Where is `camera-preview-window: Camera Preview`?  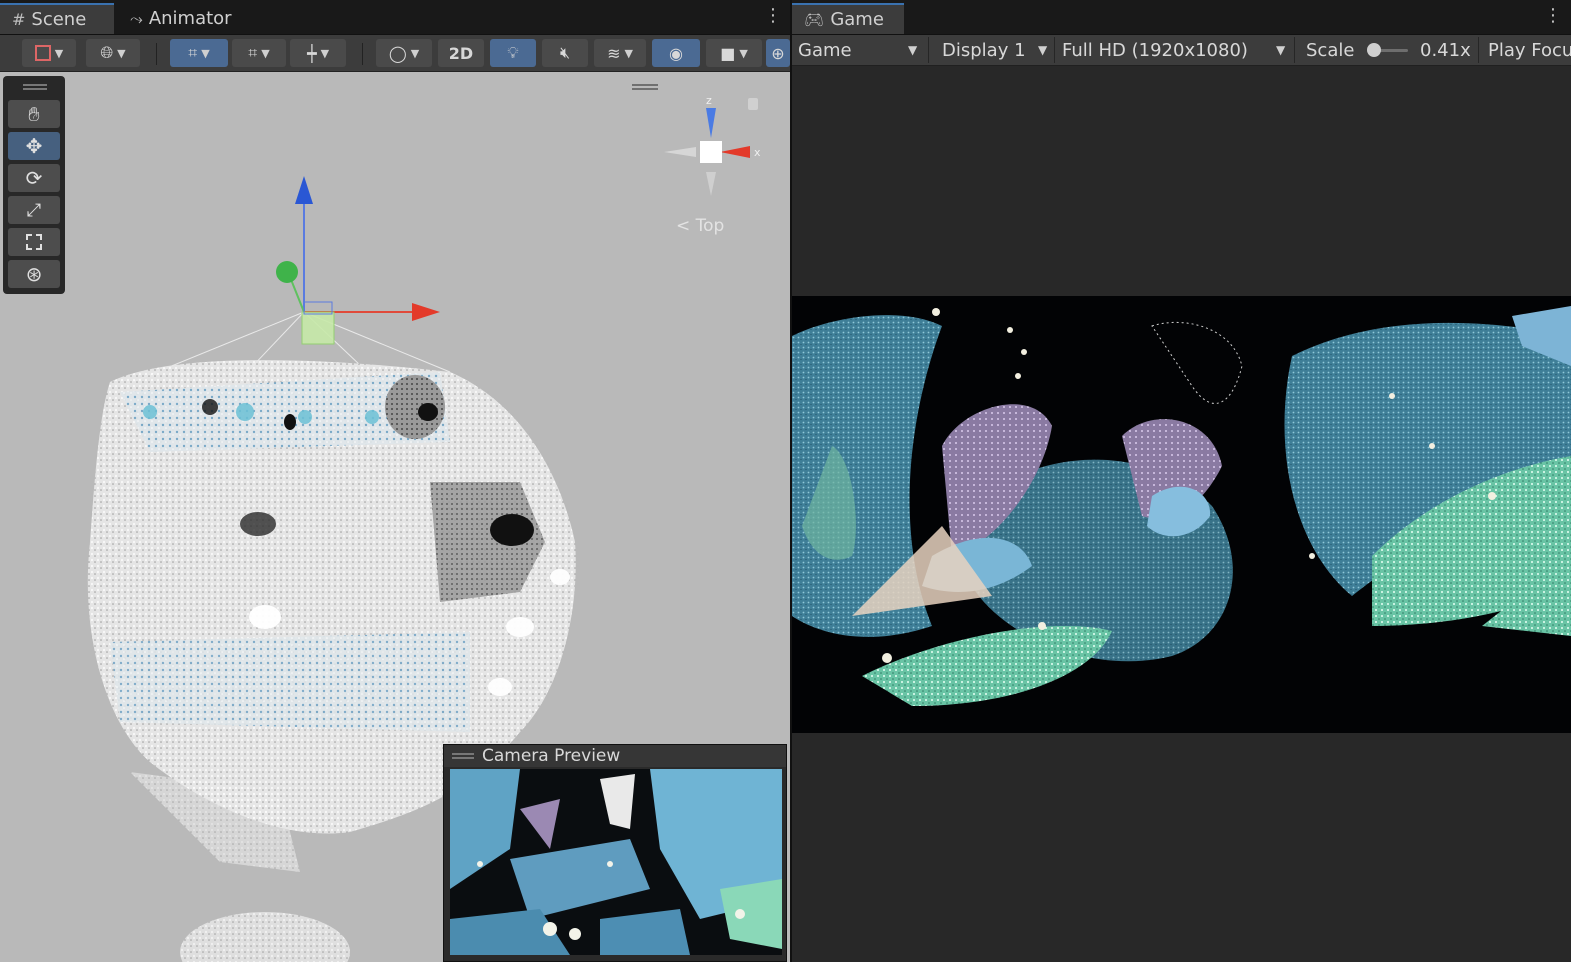 camera-preview-window: Camera Preview is located at coordinates (615, 853).